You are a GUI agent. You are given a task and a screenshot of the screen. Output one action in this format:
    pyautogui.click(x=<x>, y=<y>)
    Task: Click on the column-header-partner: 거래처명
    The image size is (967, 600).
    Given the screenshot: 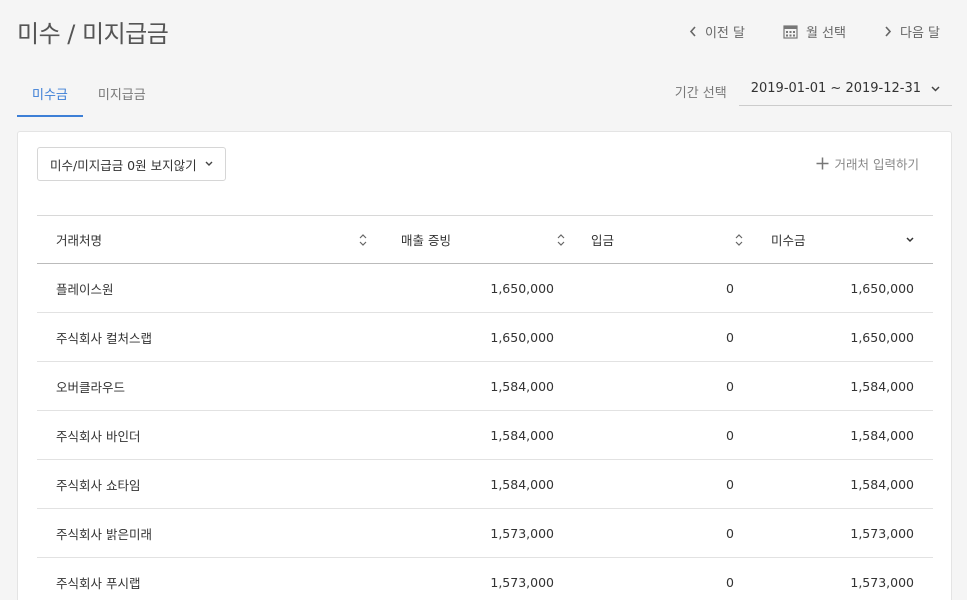 What is the action you would take?
    pyautogui.click(x=207, y=239)
    